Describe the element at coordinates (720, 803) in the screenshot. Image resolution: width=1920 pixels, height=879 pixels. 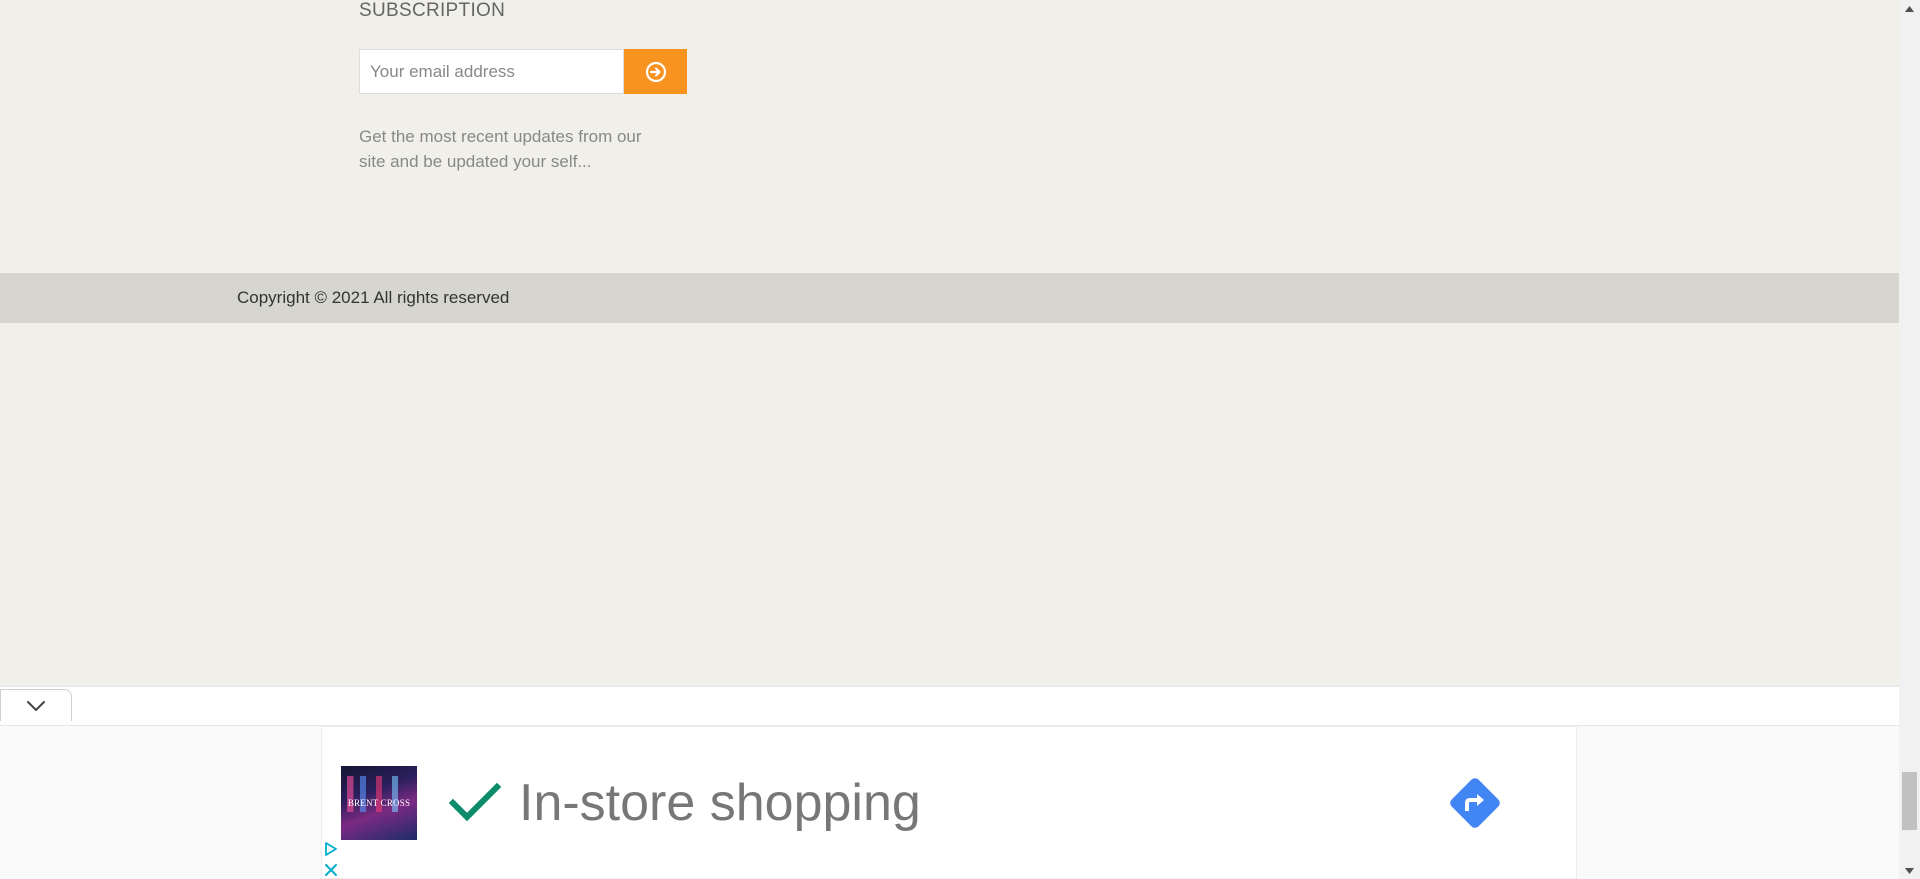
I see `ad-headline: In-store shopping` at that location.